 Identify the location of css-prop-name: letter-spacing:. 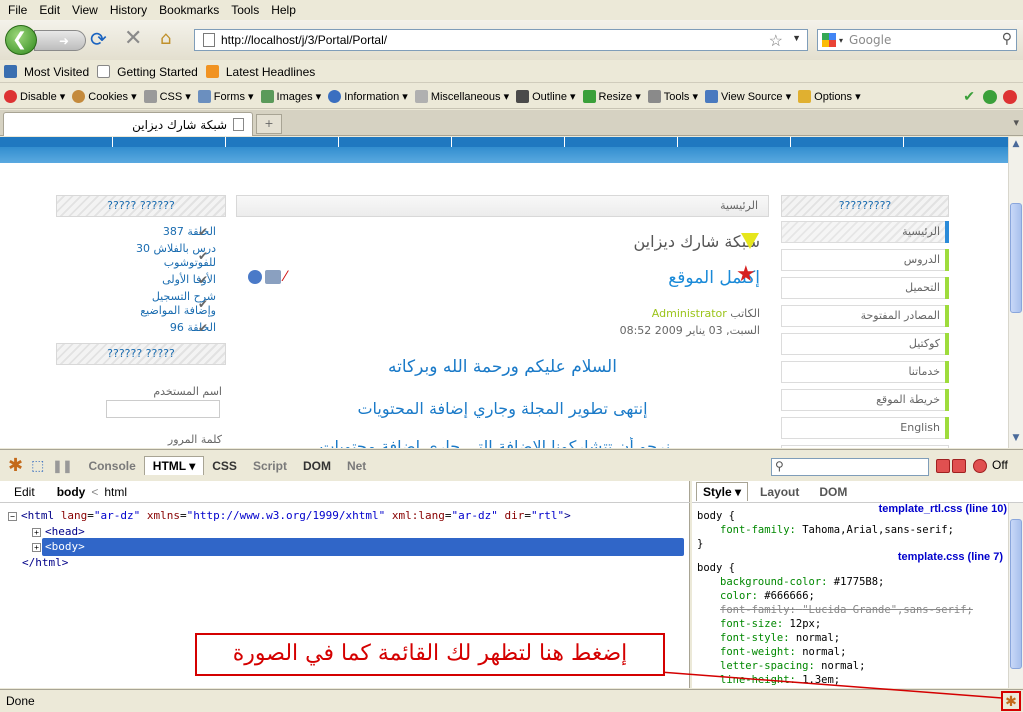
(767, 666).